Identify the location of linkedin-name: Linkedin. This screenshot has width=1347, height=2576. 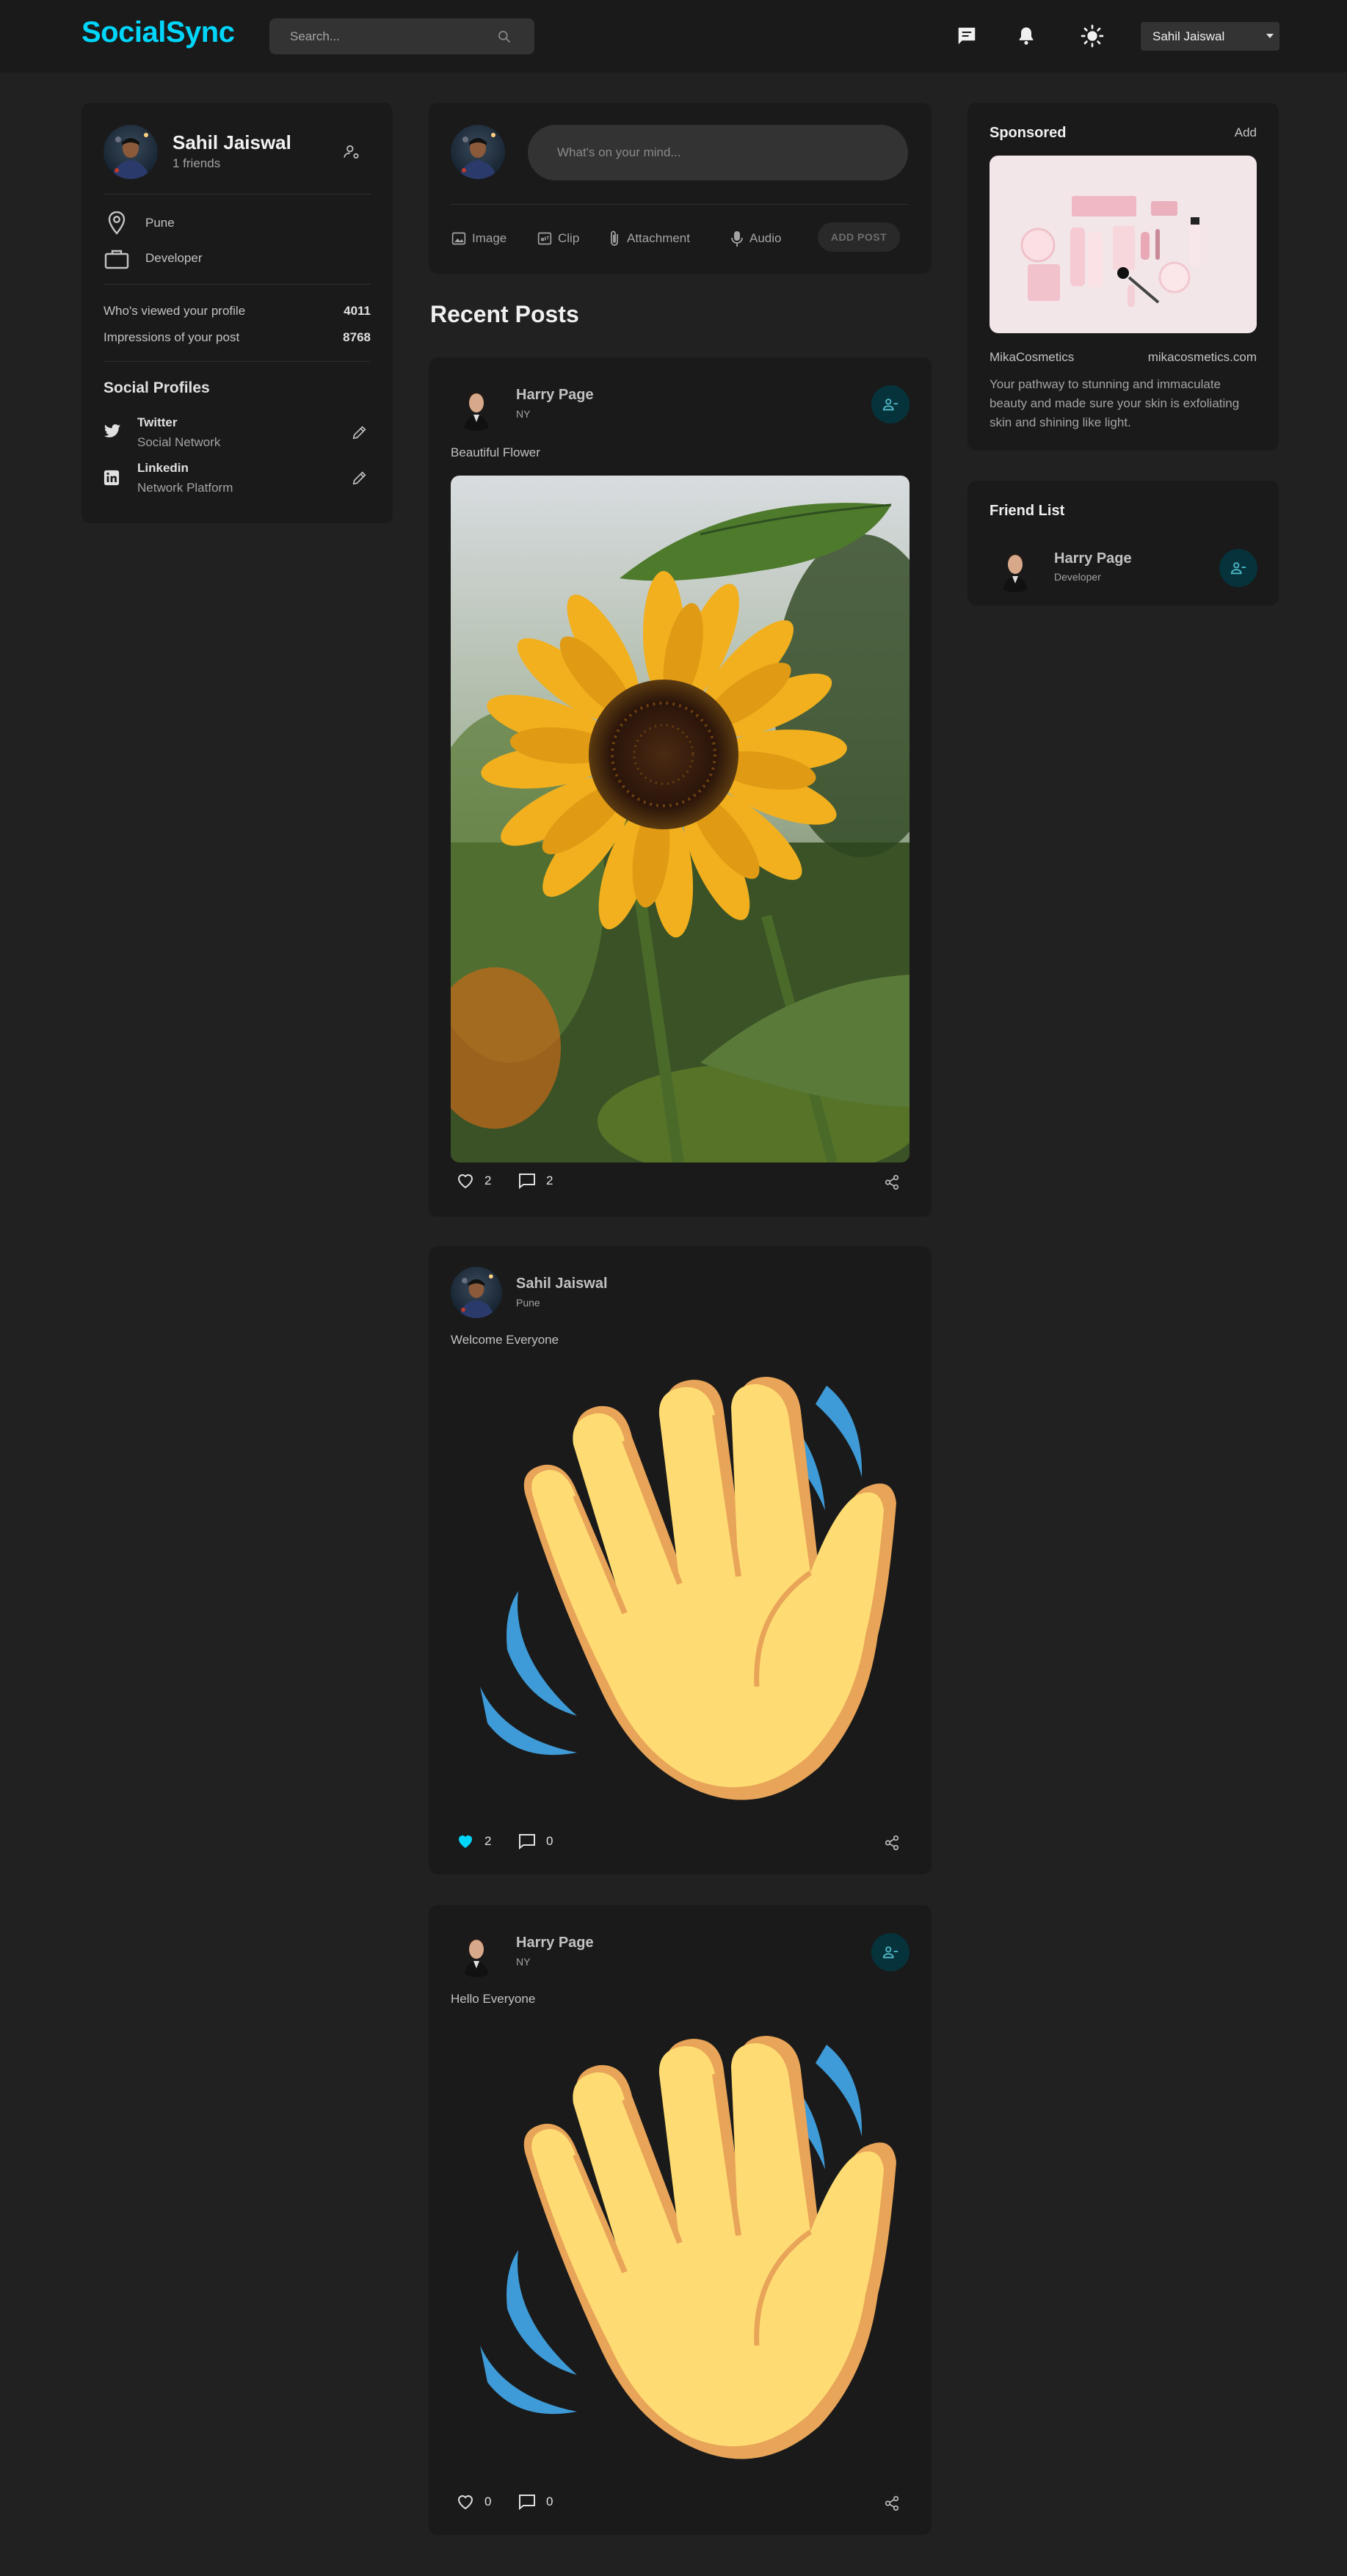
(163, 468).